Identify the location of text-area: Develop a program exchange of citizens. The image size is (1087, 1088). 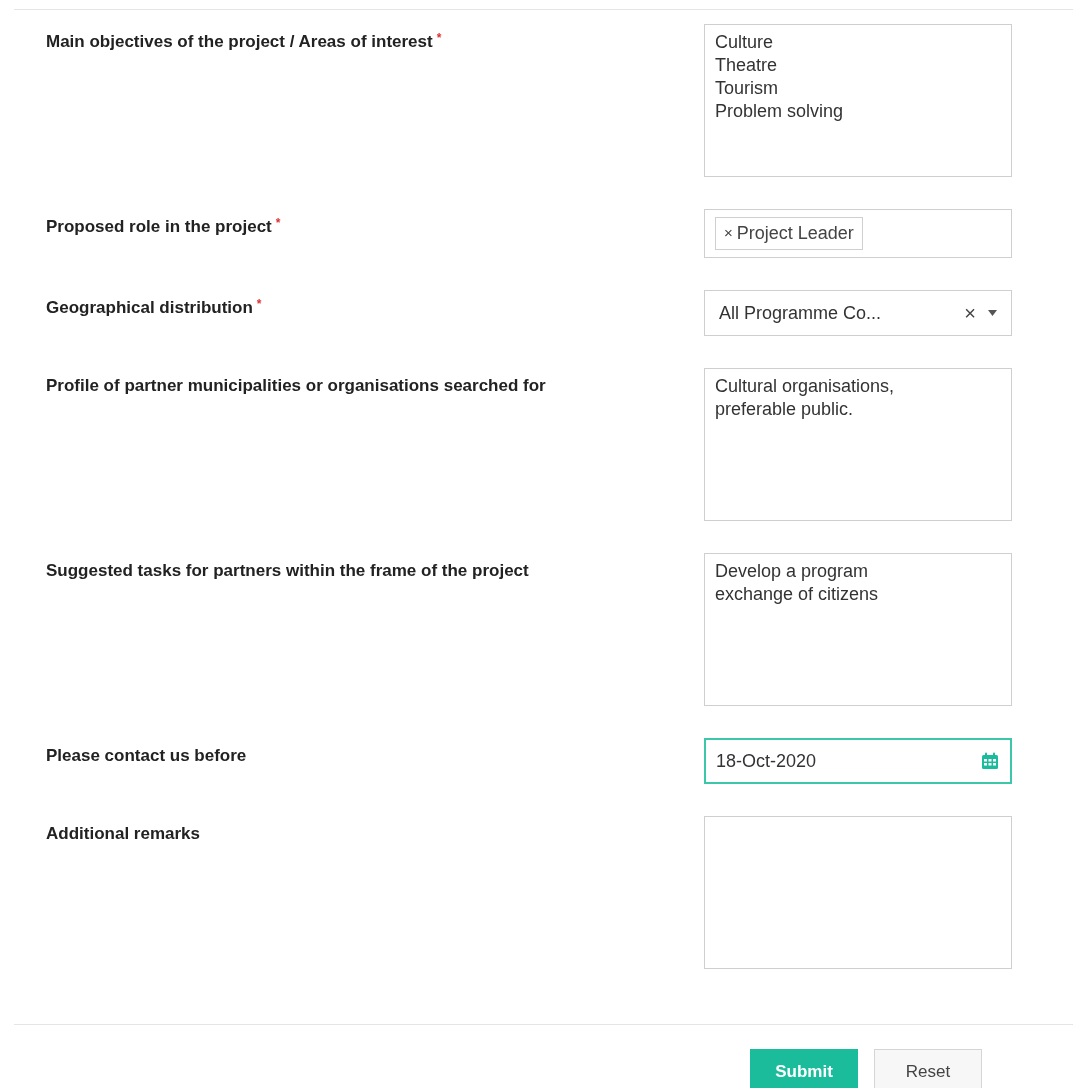
(858, 629).